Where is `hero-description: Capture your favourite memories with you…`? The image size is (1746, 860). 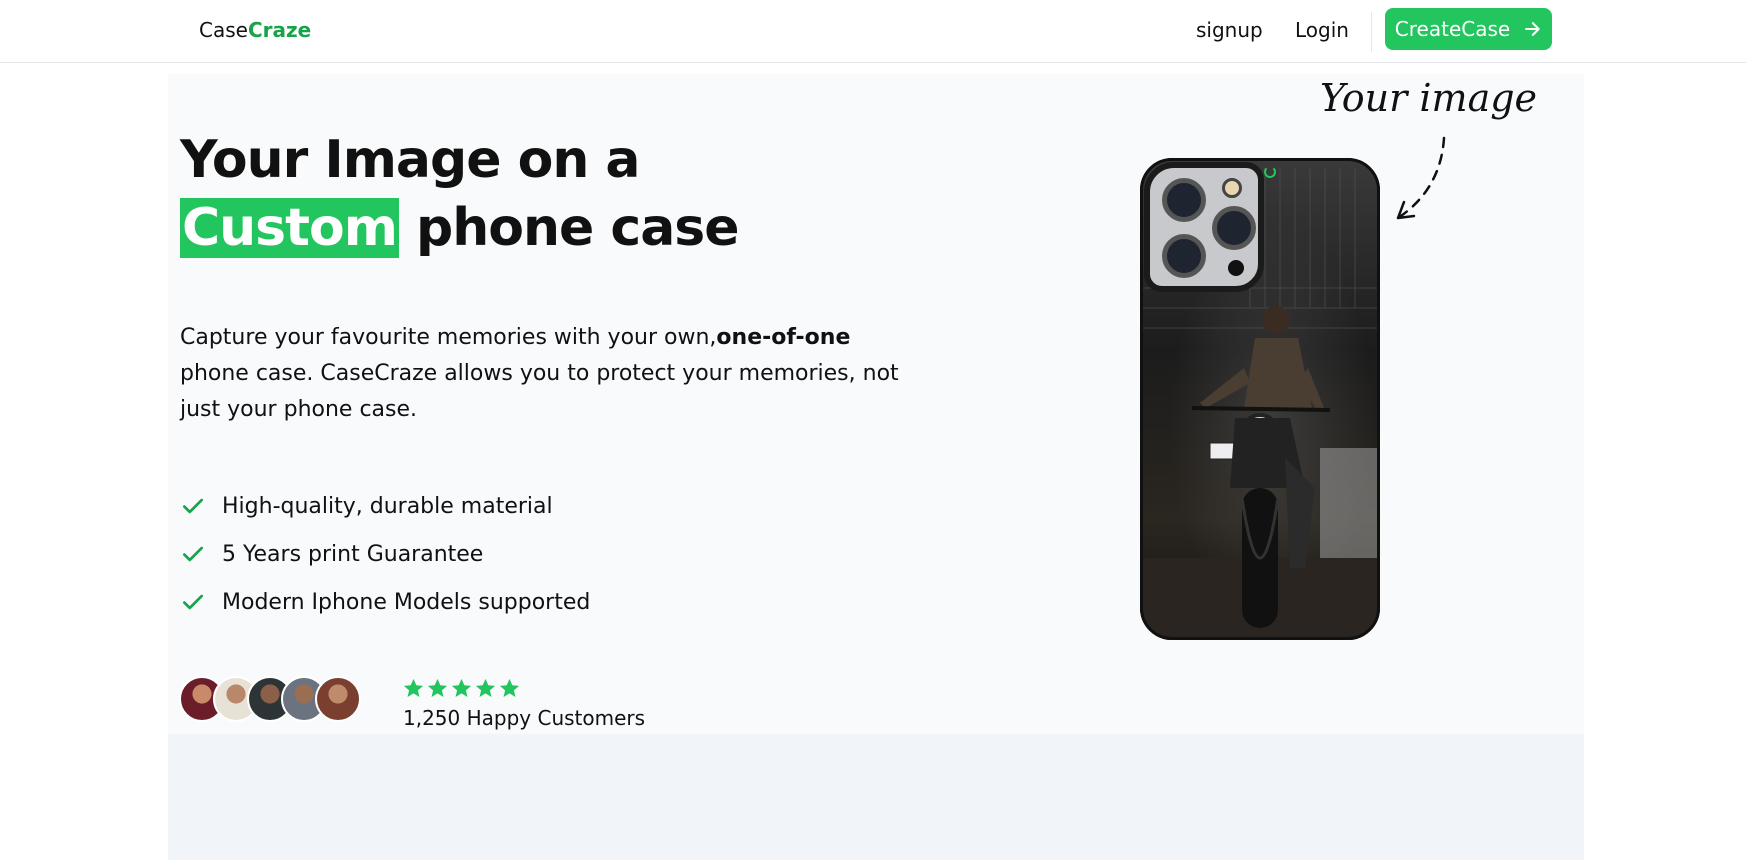 hero-description: Capture your favourite memories with you… is located at coordinates (550, 374).